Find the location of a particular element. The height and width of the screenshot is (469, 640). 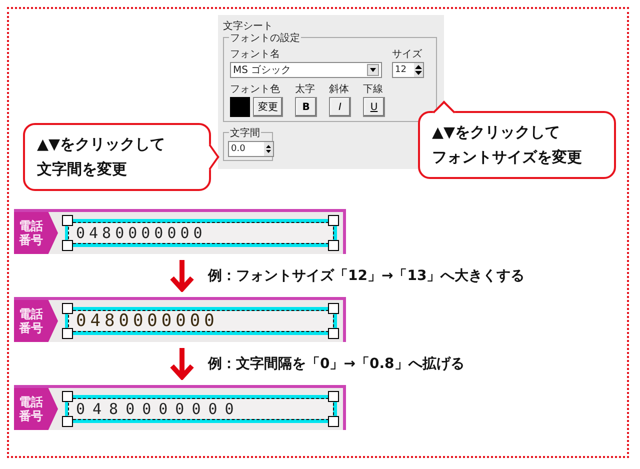

field-label: フォント色 is located at coordinates (255, 89).